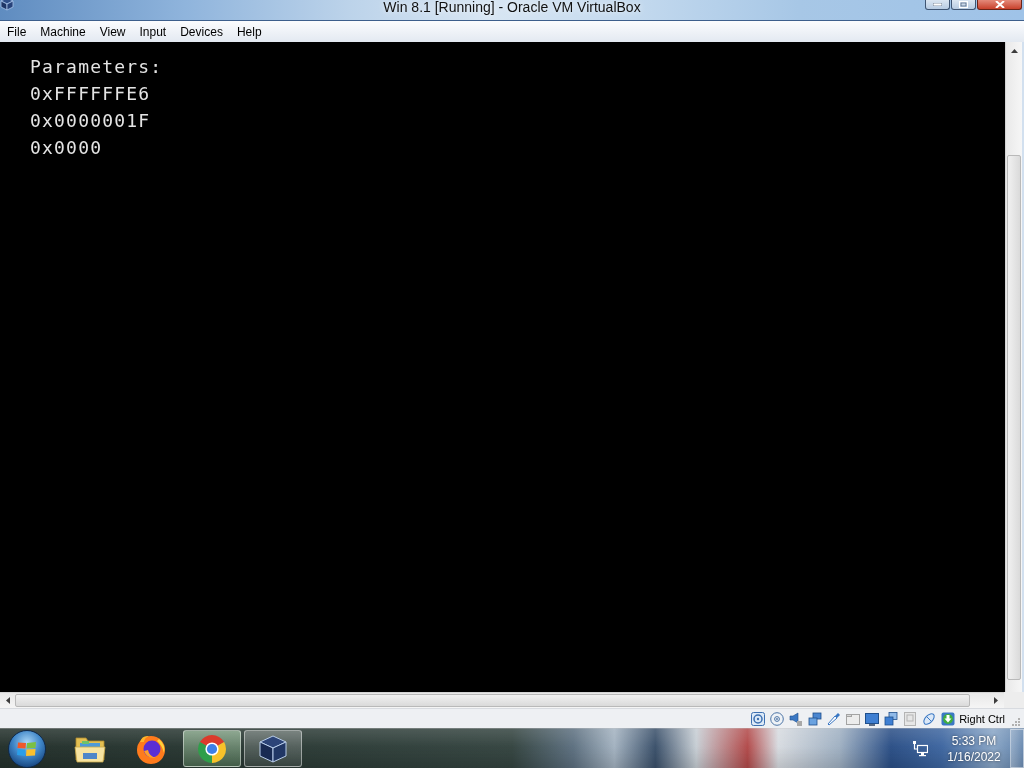  What do you see at coordinates (796, 718) in the screenshot?
I see `speaker-icon` at bounding box center [796, 718].